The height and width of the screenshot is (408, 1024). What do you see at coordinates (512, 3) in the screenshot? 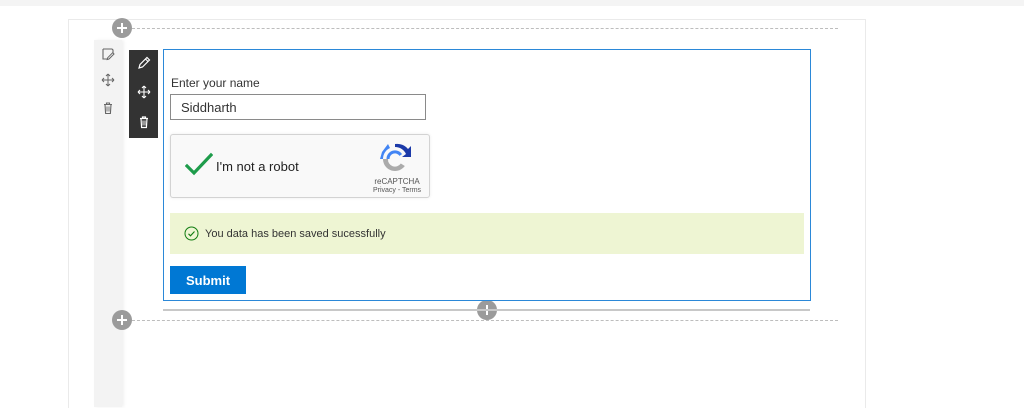
I see `top-band` at bounding box center [512, 3].